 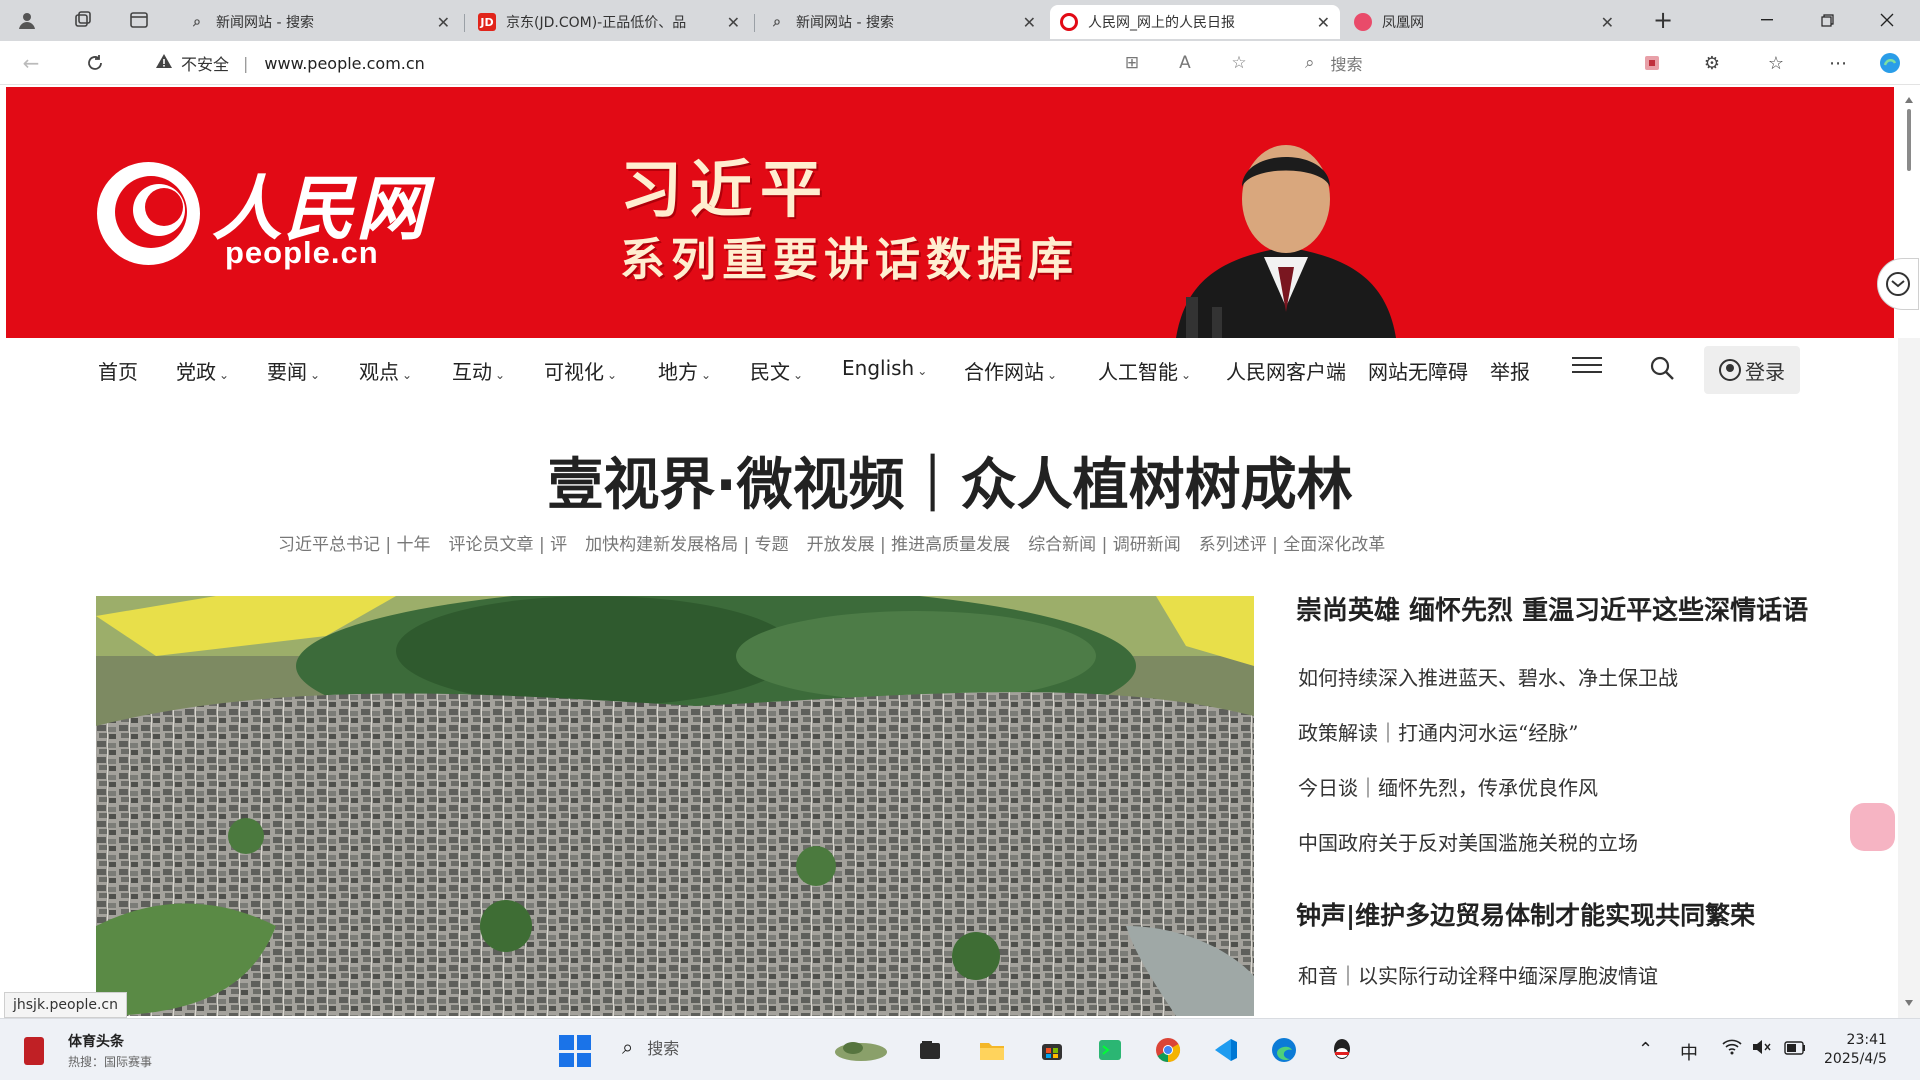 I want to click on login-button: 登录, so click(x=1752, y=370).